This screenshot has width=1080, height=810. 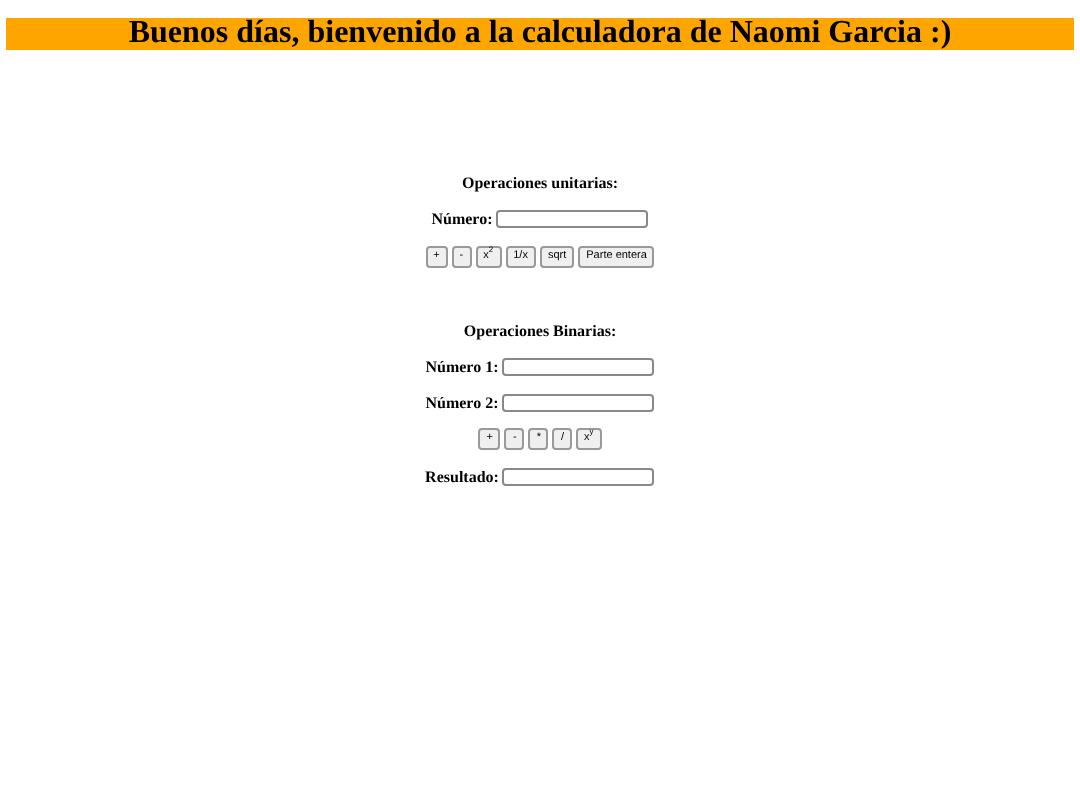 I want to click on field-label: Resultado:, so click(x=462, y=477).